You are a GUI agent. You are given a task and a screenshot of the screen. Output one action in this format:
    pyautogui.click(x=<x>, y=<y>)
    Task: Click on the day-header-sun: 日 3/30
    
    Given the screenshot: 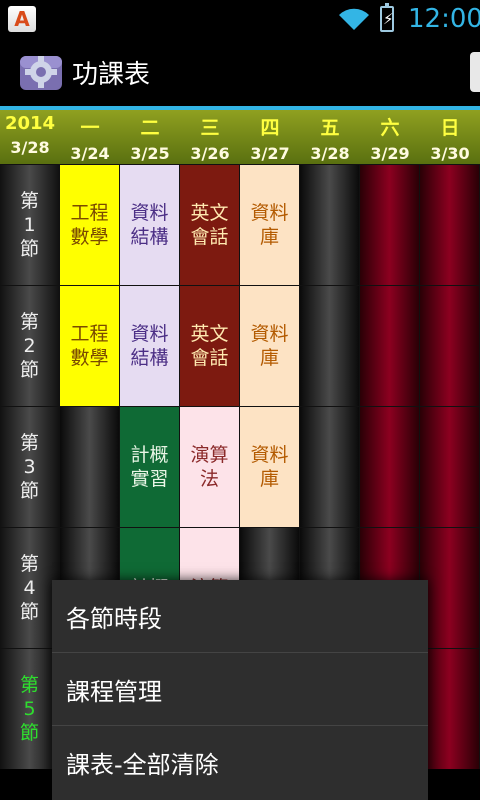 What is the action you would take?
    pyautogui.click(x=450, y=137)
    